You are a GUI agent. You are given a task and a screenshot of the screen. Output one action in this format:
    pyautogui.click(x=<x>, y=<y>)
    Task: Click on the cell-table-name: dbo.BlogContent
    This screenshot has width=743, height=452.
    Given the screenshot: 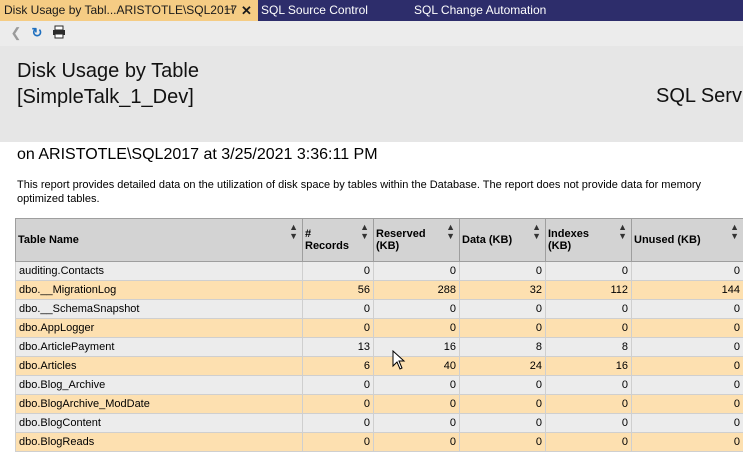 What is the action you would take?
    pyautogui.click(x=159, y=423)
    